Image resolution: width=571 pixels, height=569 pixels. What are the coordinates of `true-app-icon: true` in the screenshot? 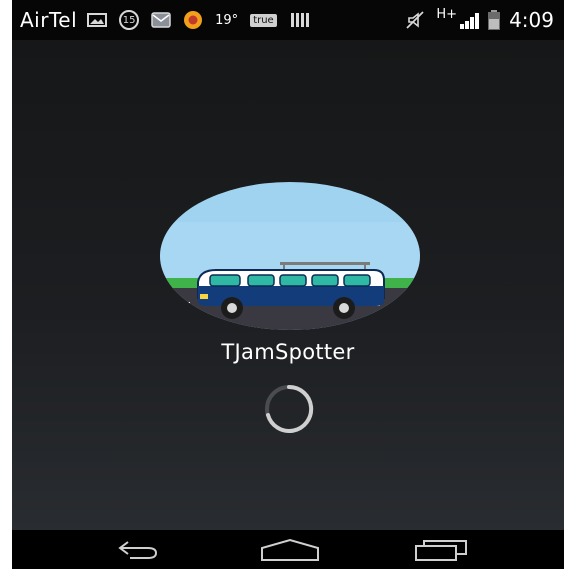 It's located at (263, 20).